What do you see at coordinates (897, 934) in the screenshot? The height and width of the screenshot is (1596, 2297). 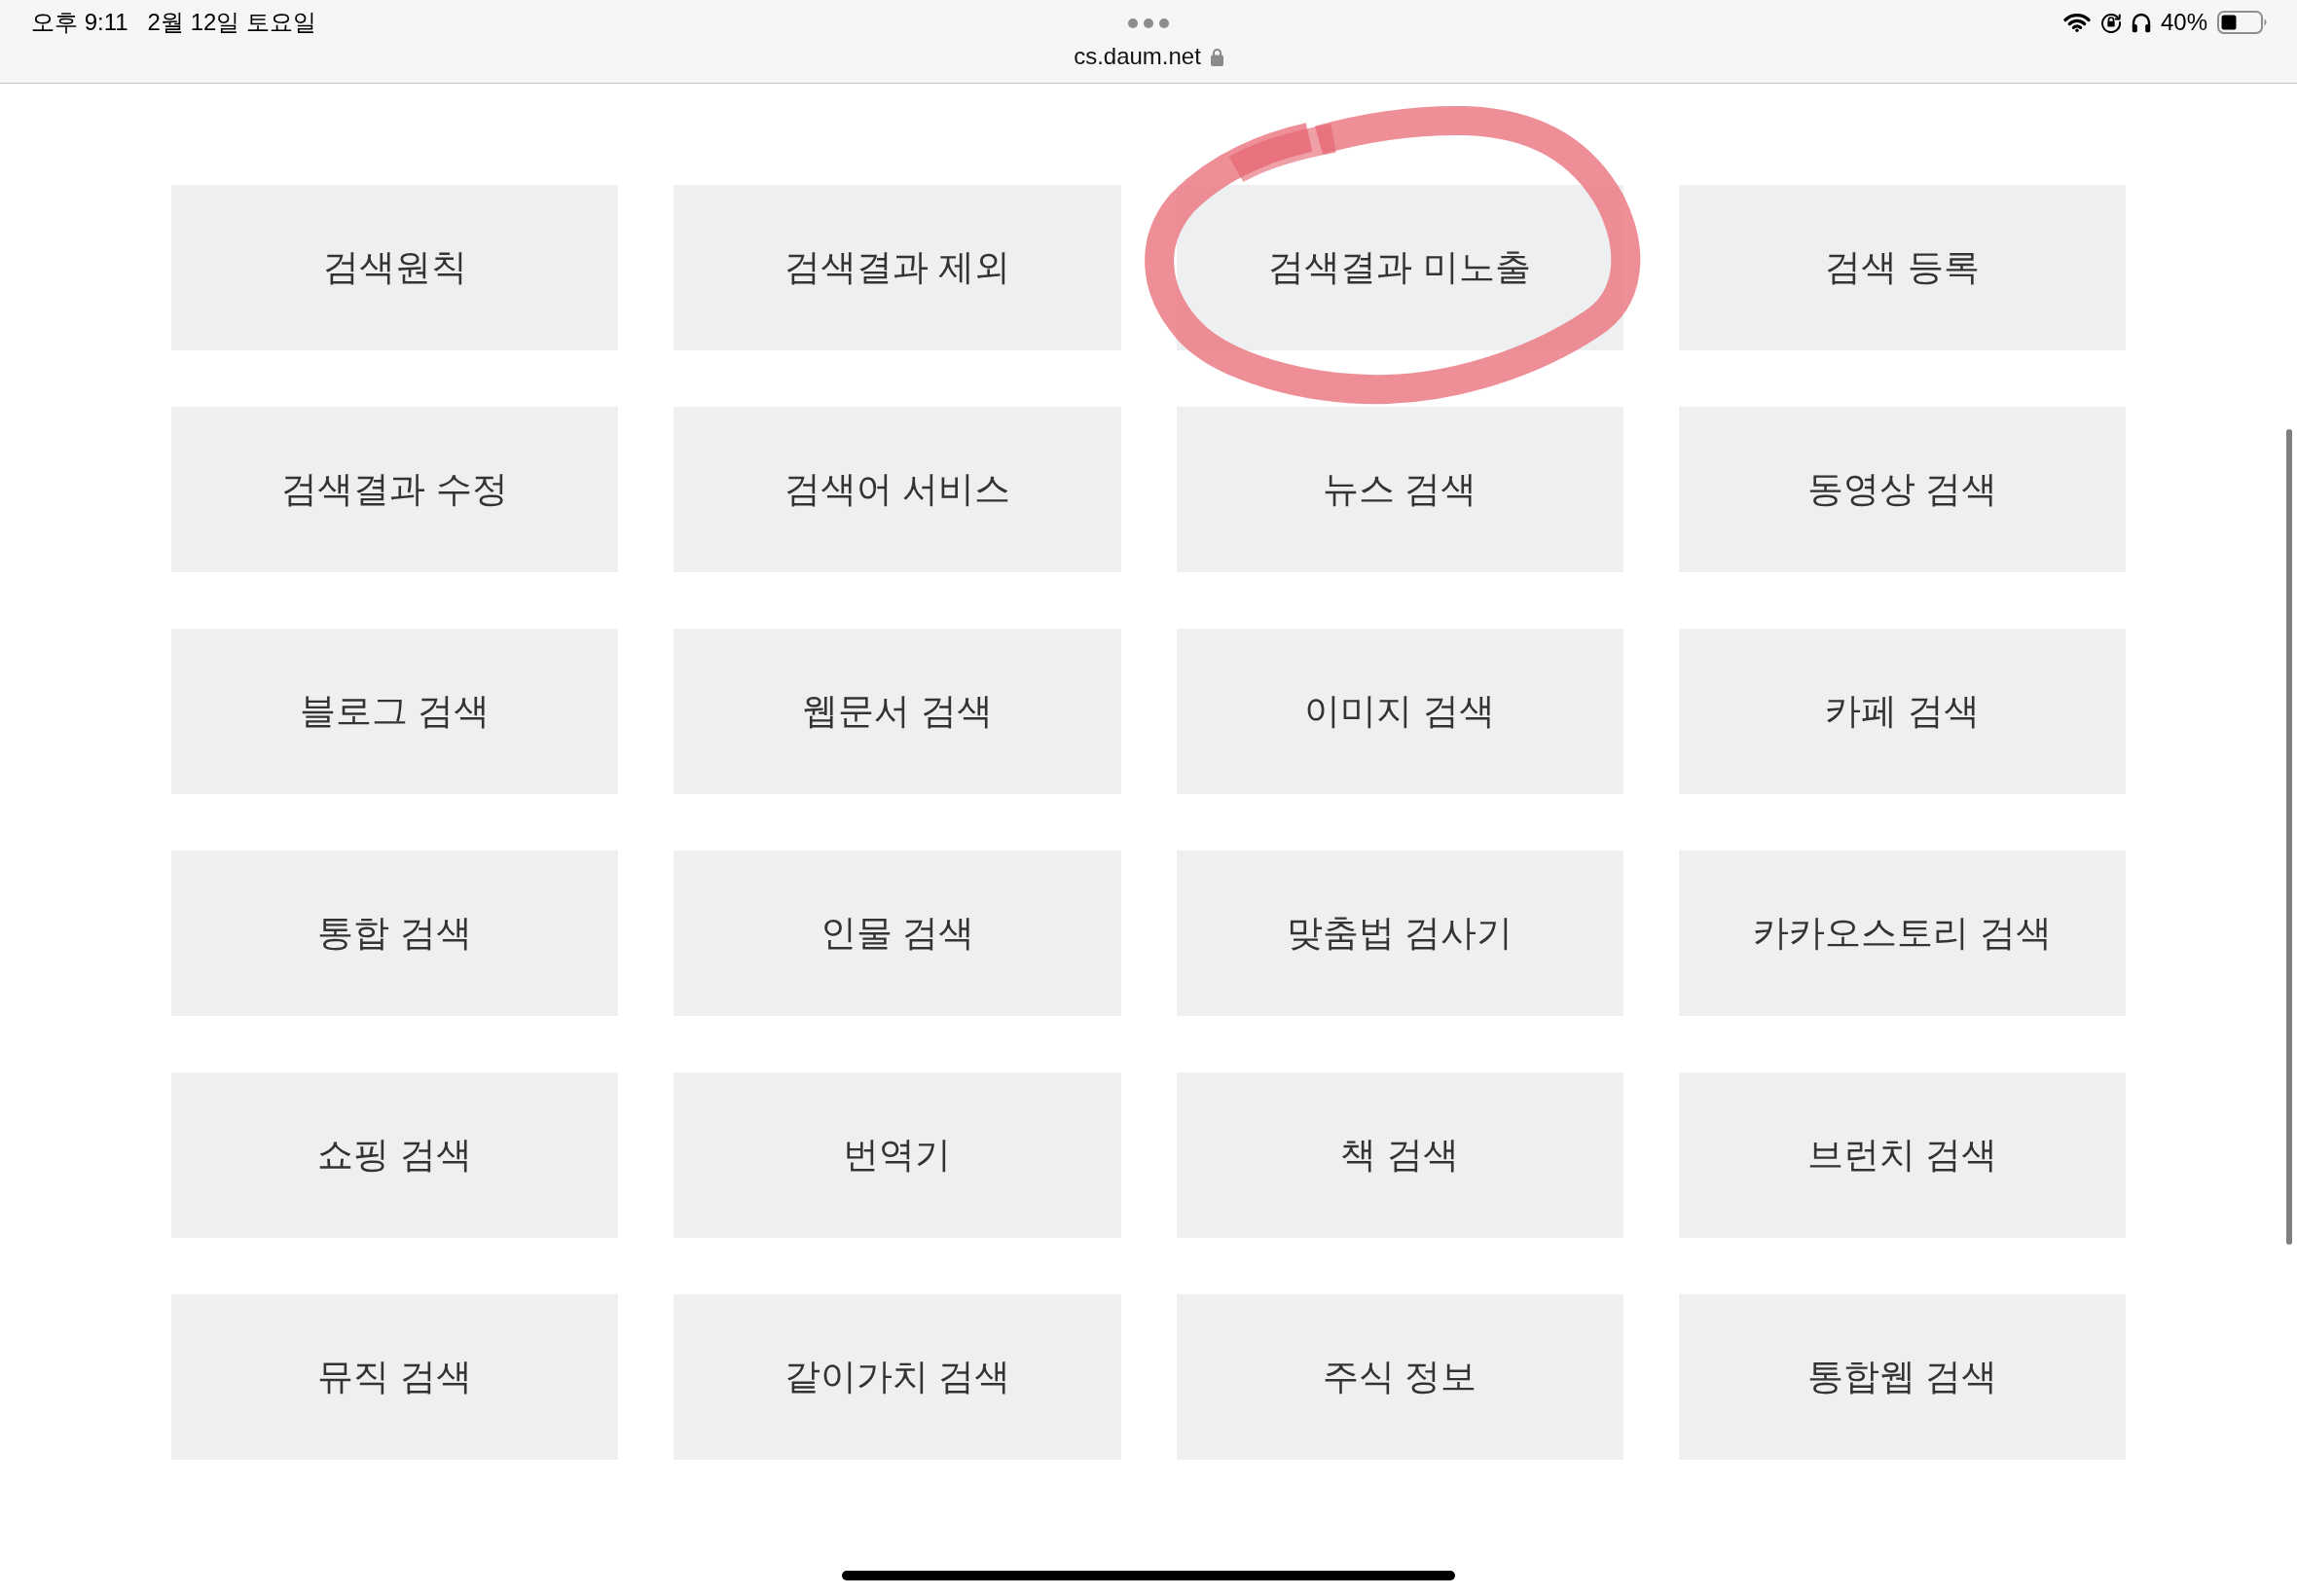 I see `menu-tile: 인물 검색` at bounding box center [897, 934].